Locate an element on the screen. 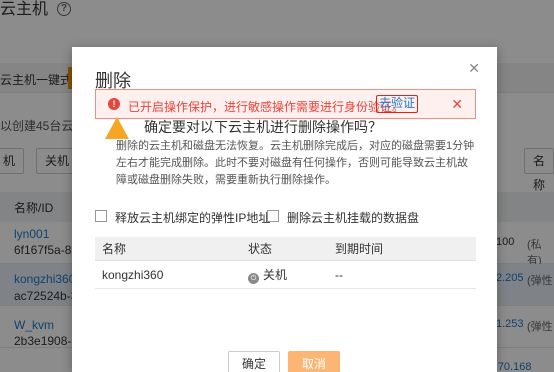 The height and width of the screenshot is (372, 554). col-expire-header: 到期时间 is located at coordinates (359, 249).